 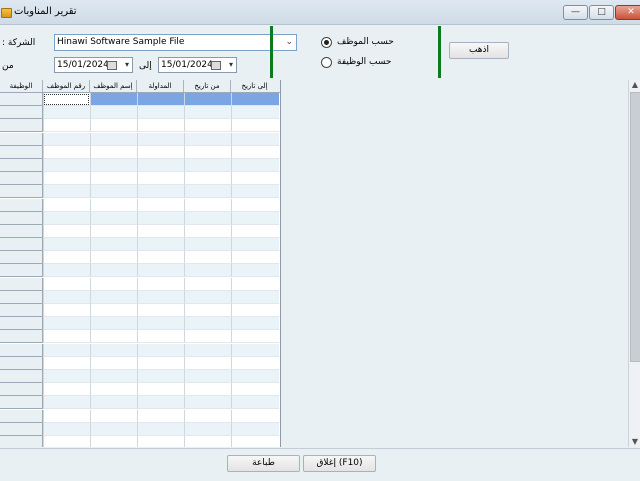 What do you see at coordinates (159, 86) in the screenshot?
I see `column-header-shift: المداولة` at bounding box center [159, 86].